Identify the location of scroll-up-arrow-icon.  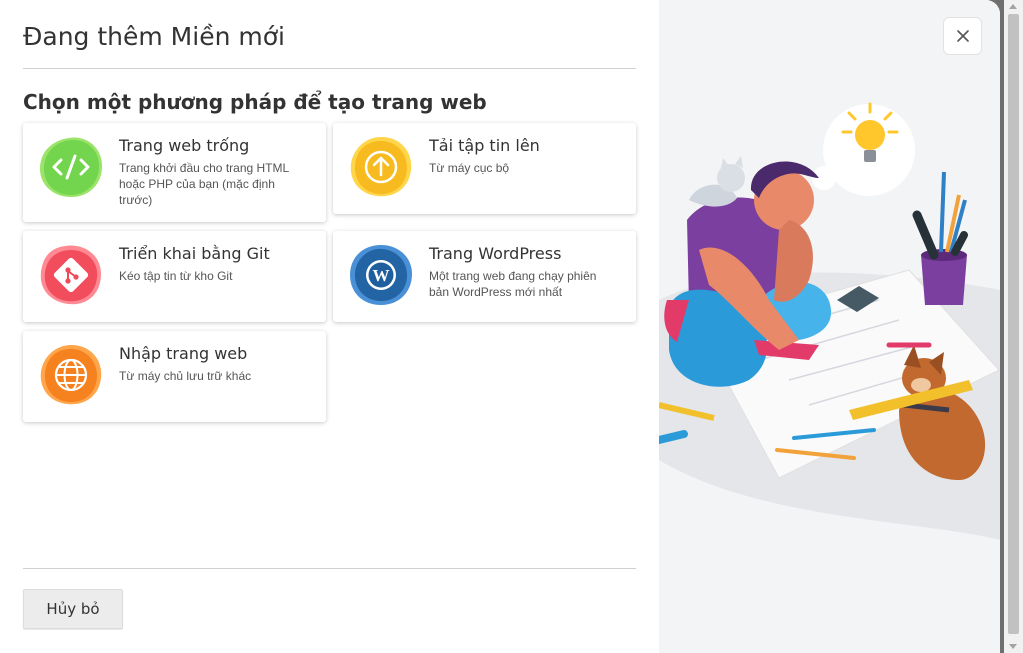
(1013, 6).